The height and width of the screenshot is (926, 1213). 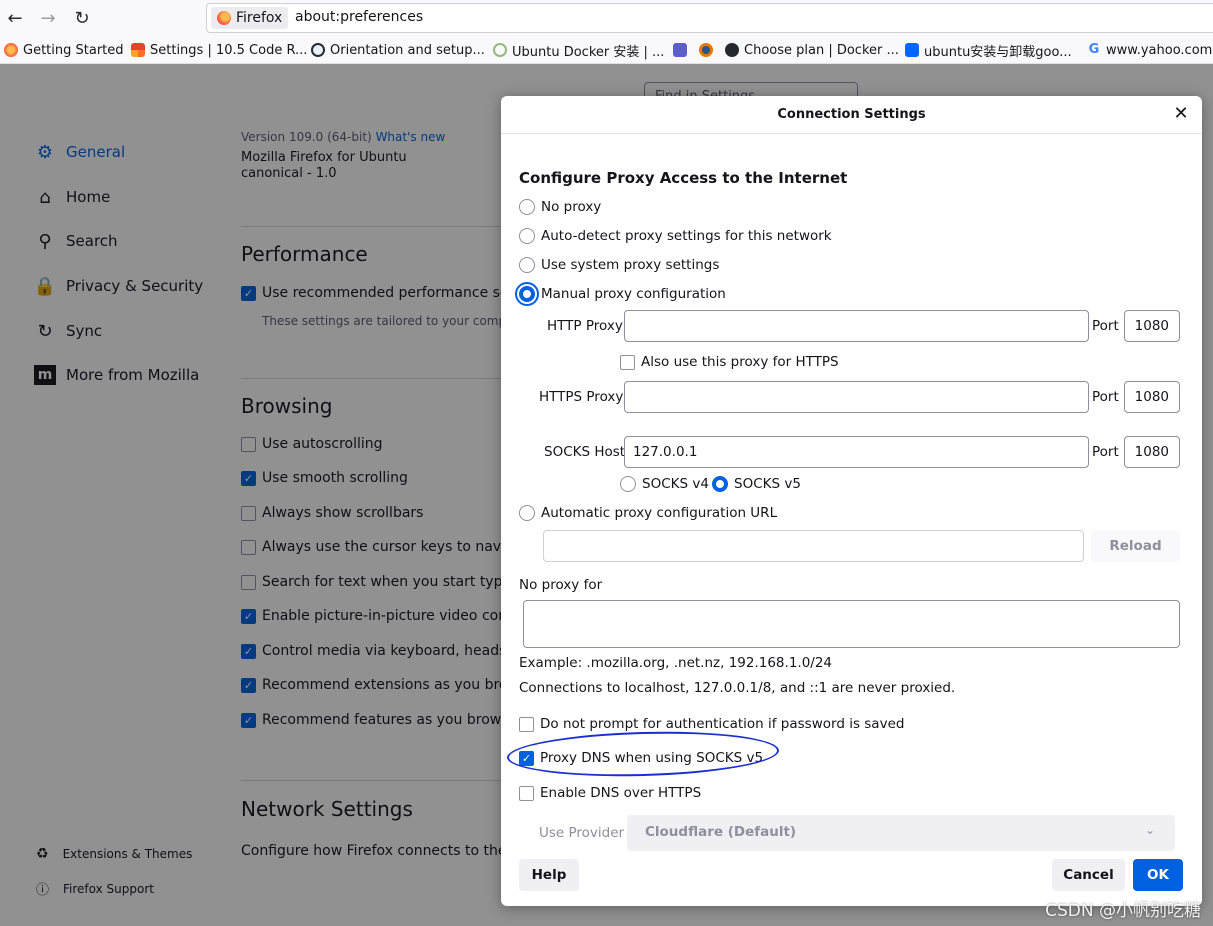 I want to click on socks-port-input: 1080, so click(x=1152, y=452).